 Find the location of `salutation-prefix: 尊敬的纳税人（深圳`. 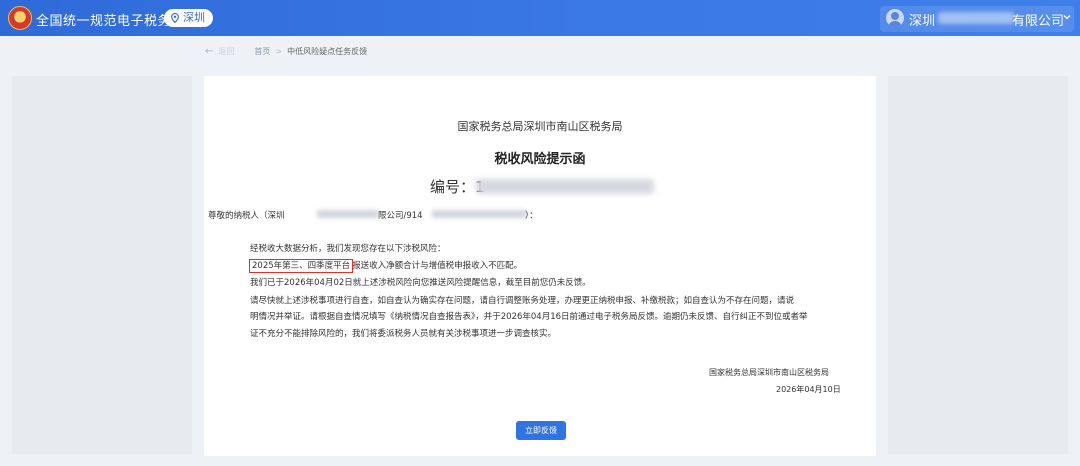

salutation-prefix: 尊敬的纳税人（深圳 is located at coordinates (246, 216).